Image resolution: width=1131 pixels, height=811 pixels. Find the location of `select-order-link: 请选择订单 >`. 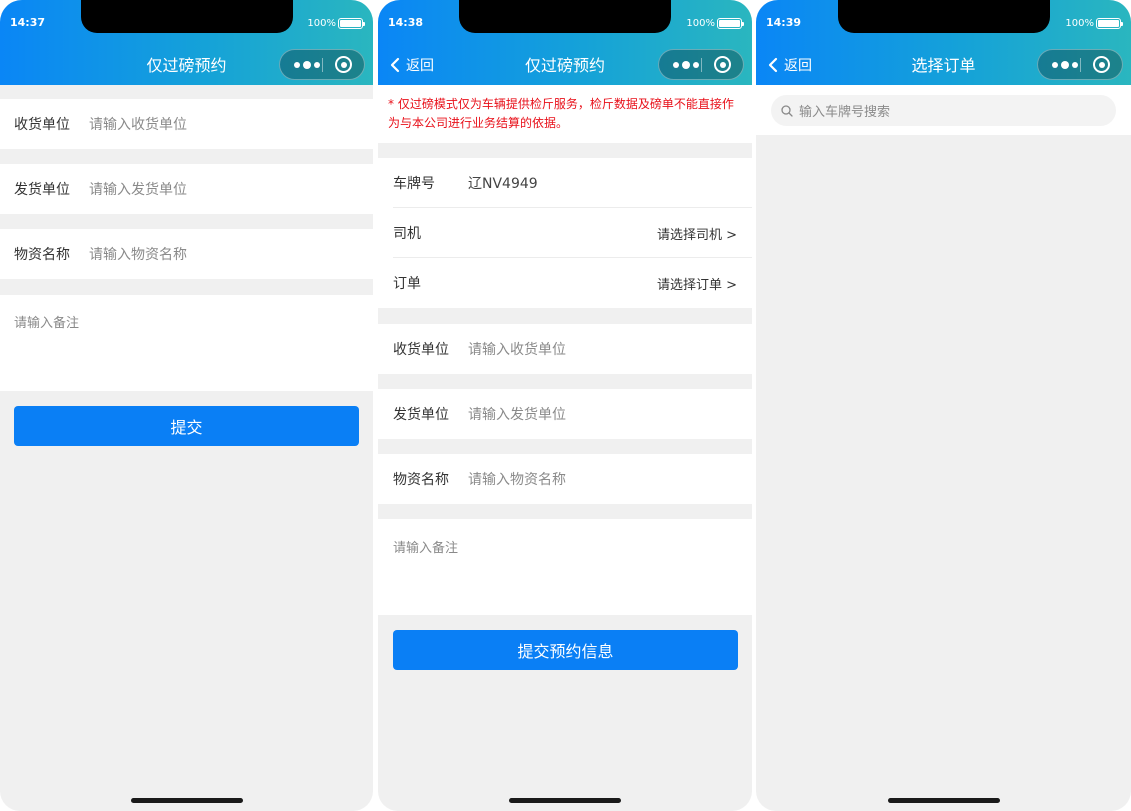

select-order-link: 请选择订单 > is located at coordinates (697, 283).